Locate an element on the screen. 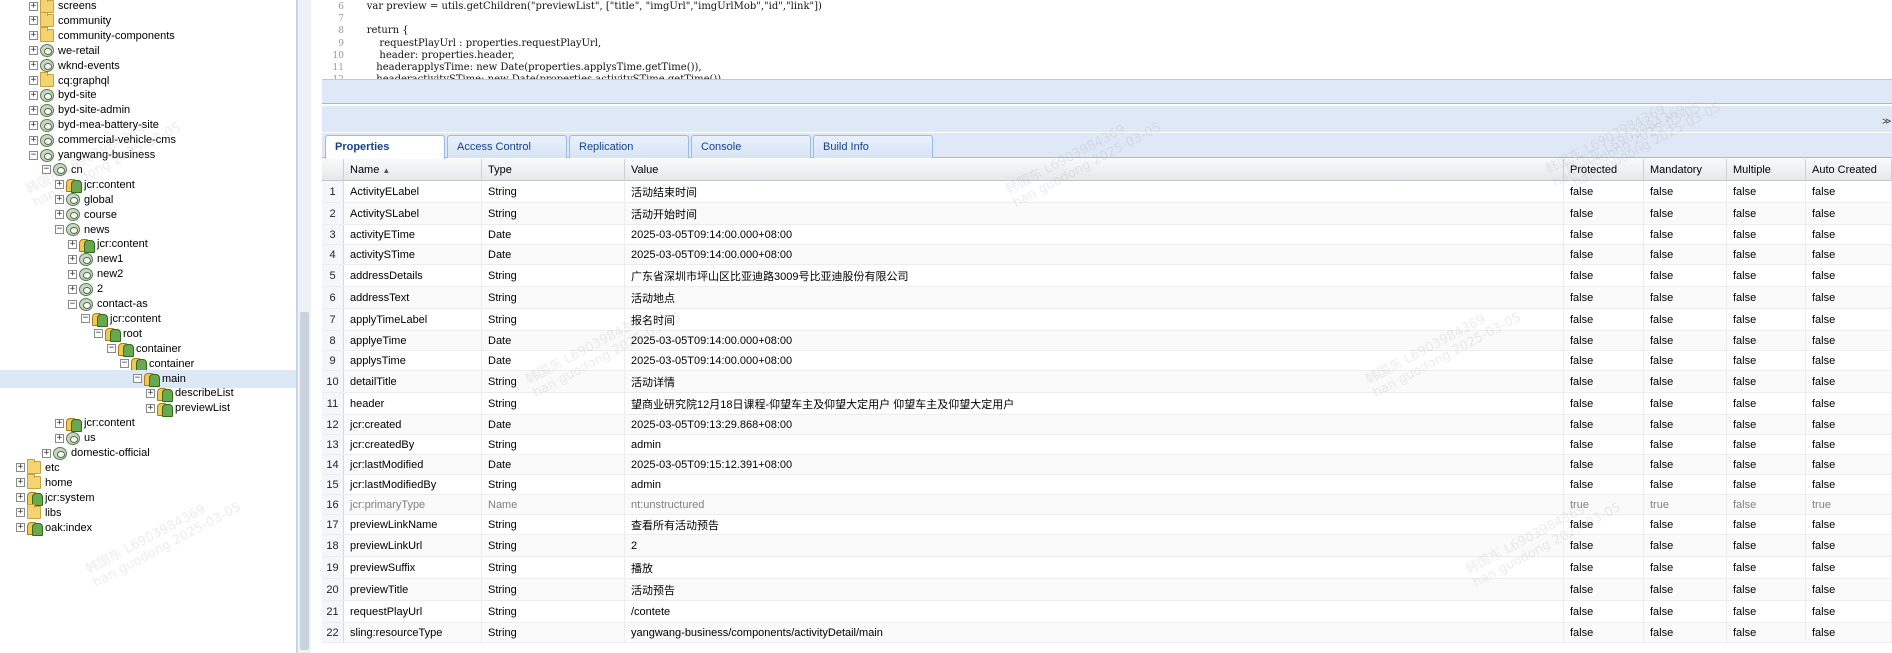  table-cell: 广东省深圳市坪山区比亚迪路3009号比亚迪股份有限公司 is located at coordinates (1094, 275).